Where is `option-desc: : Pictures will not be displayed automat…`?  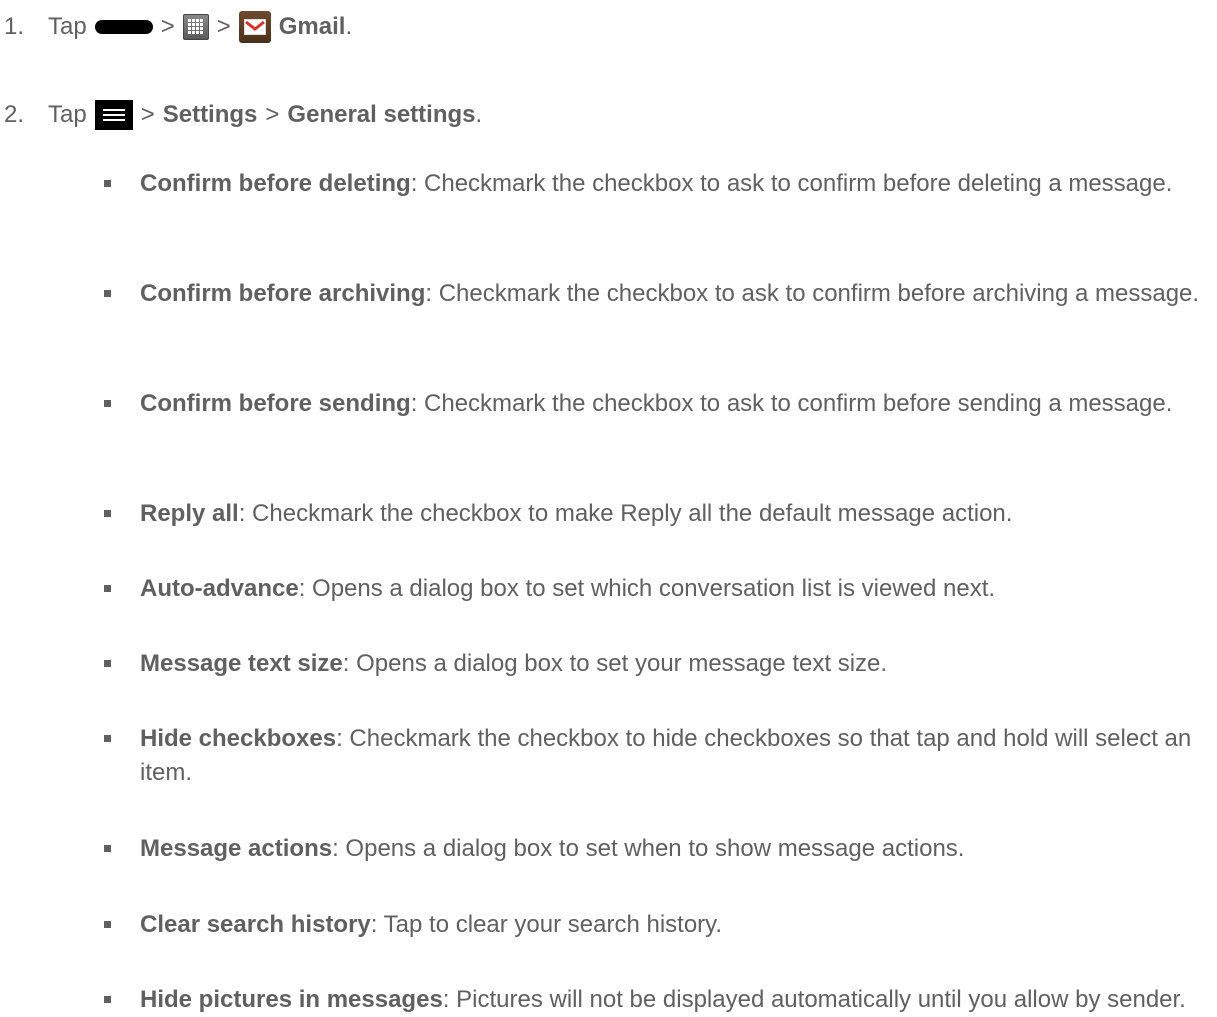 option-desc: : Pictures will not be displayed automat… is located at coordinates (814, 999).